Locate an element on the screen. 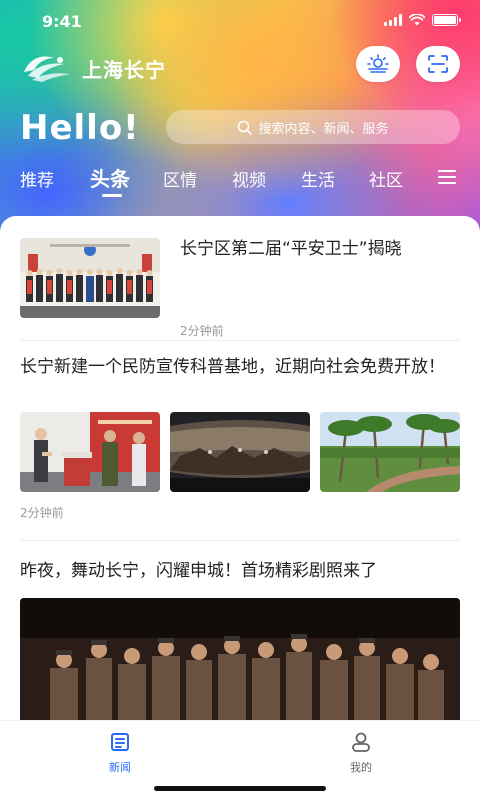  tab-life: 生活 is located at coordinates (318, 178).